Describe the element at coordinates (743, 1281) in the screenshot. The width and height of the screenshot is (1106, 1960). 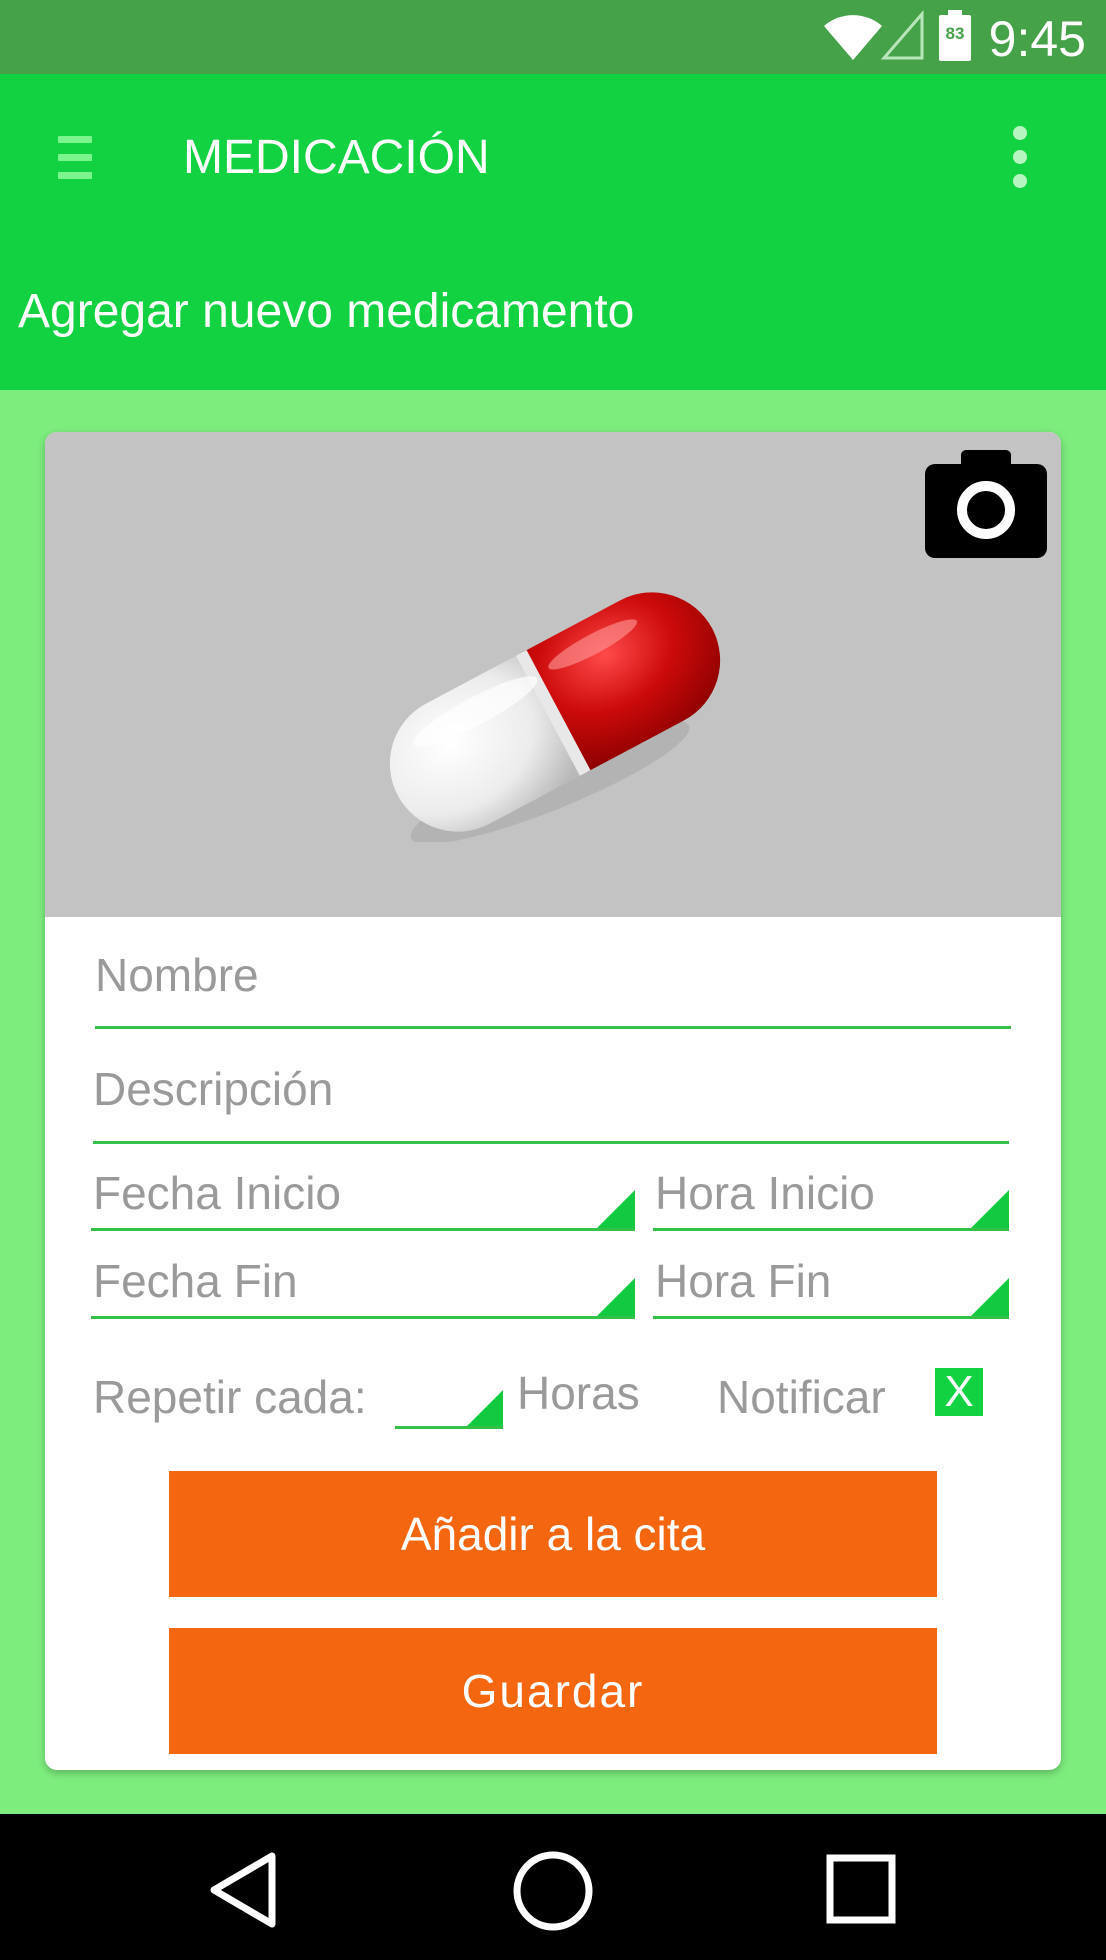
I see `end-time-placeholder: Hora Fin` at that location.